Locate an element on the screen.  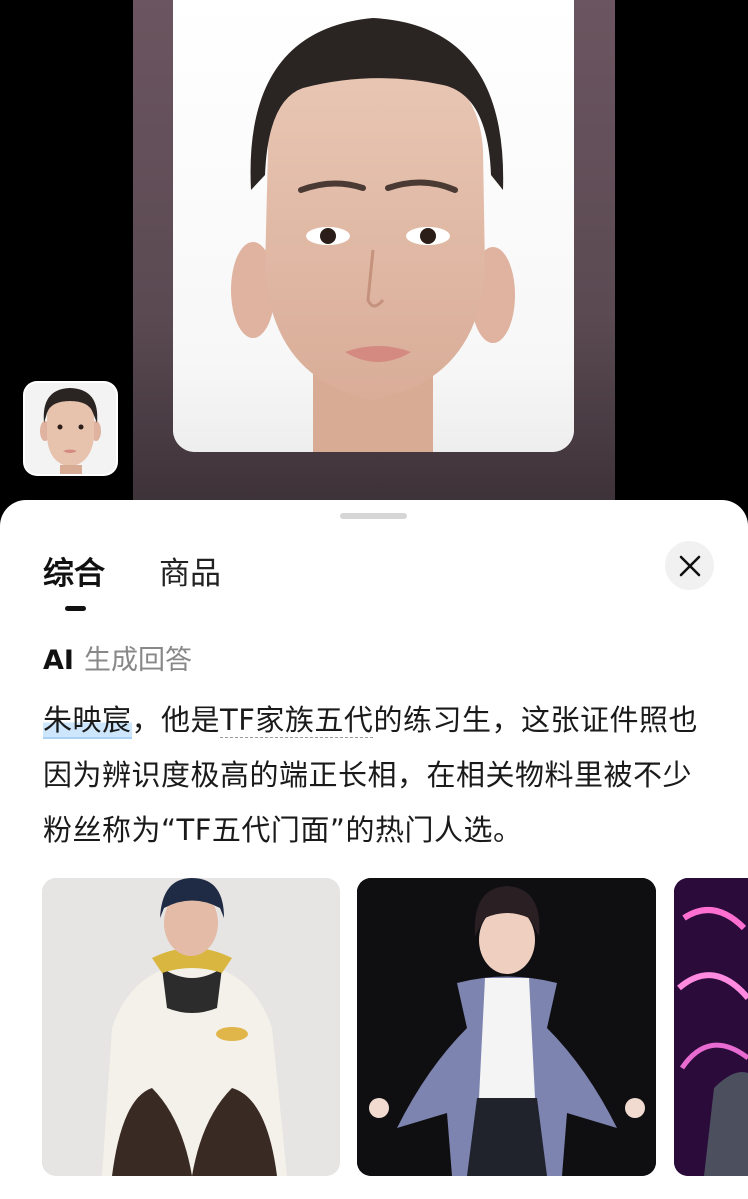
tab-products: 商品 is located at coordinates (190, 570).